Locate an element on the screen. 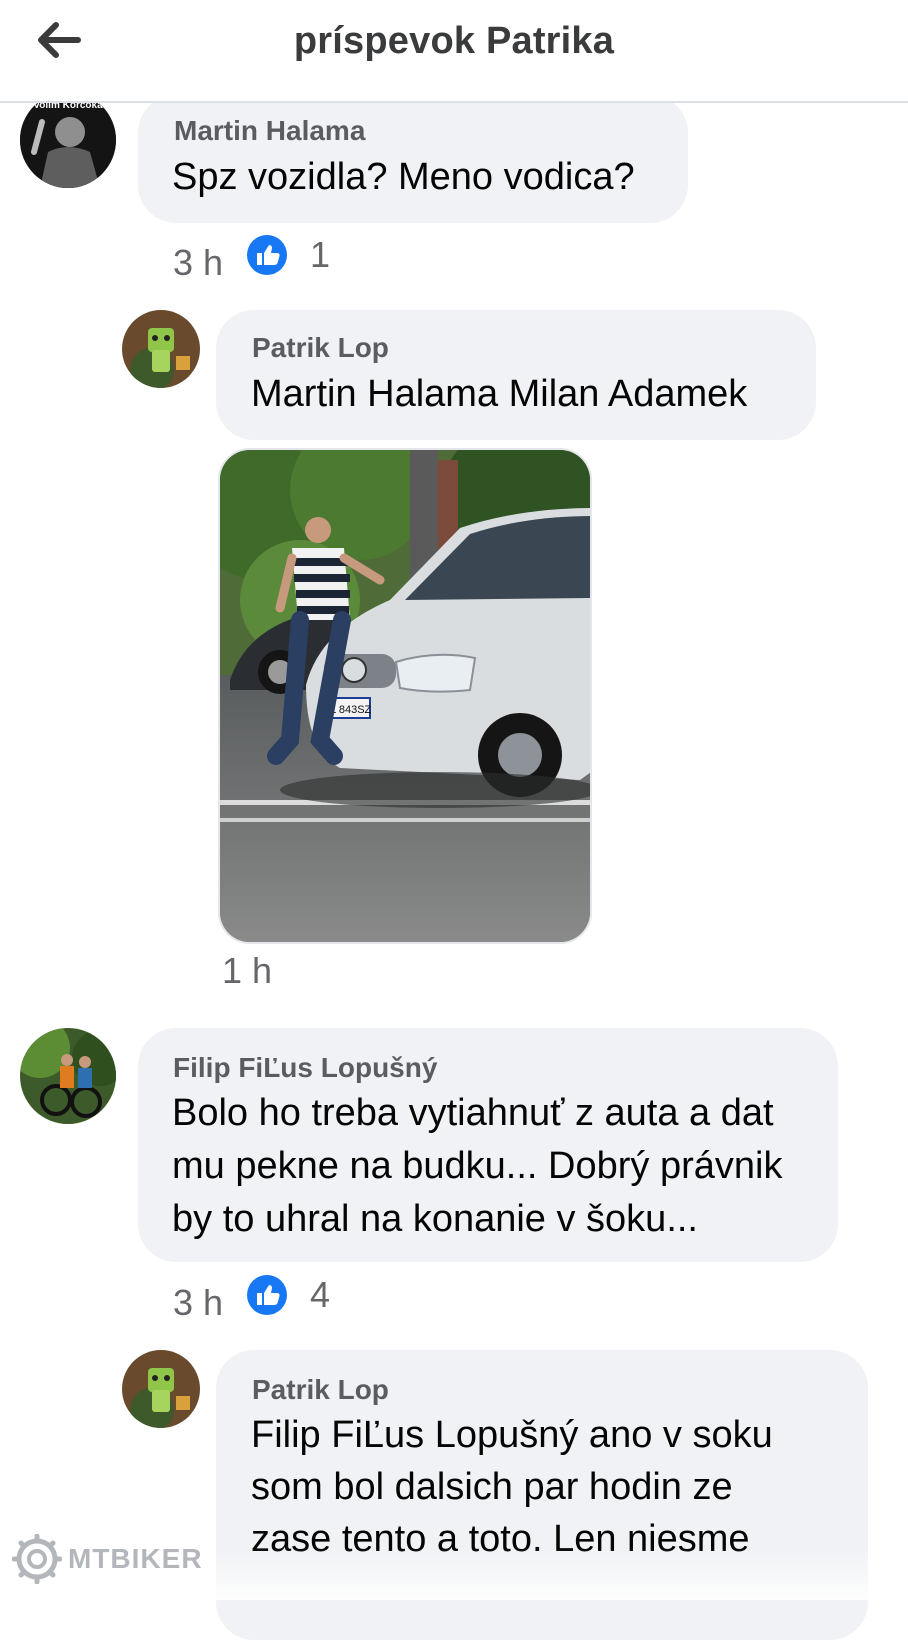 This screenshot has height=1640, width=908. like-count: 4 is located at coordinates (320, 1295).